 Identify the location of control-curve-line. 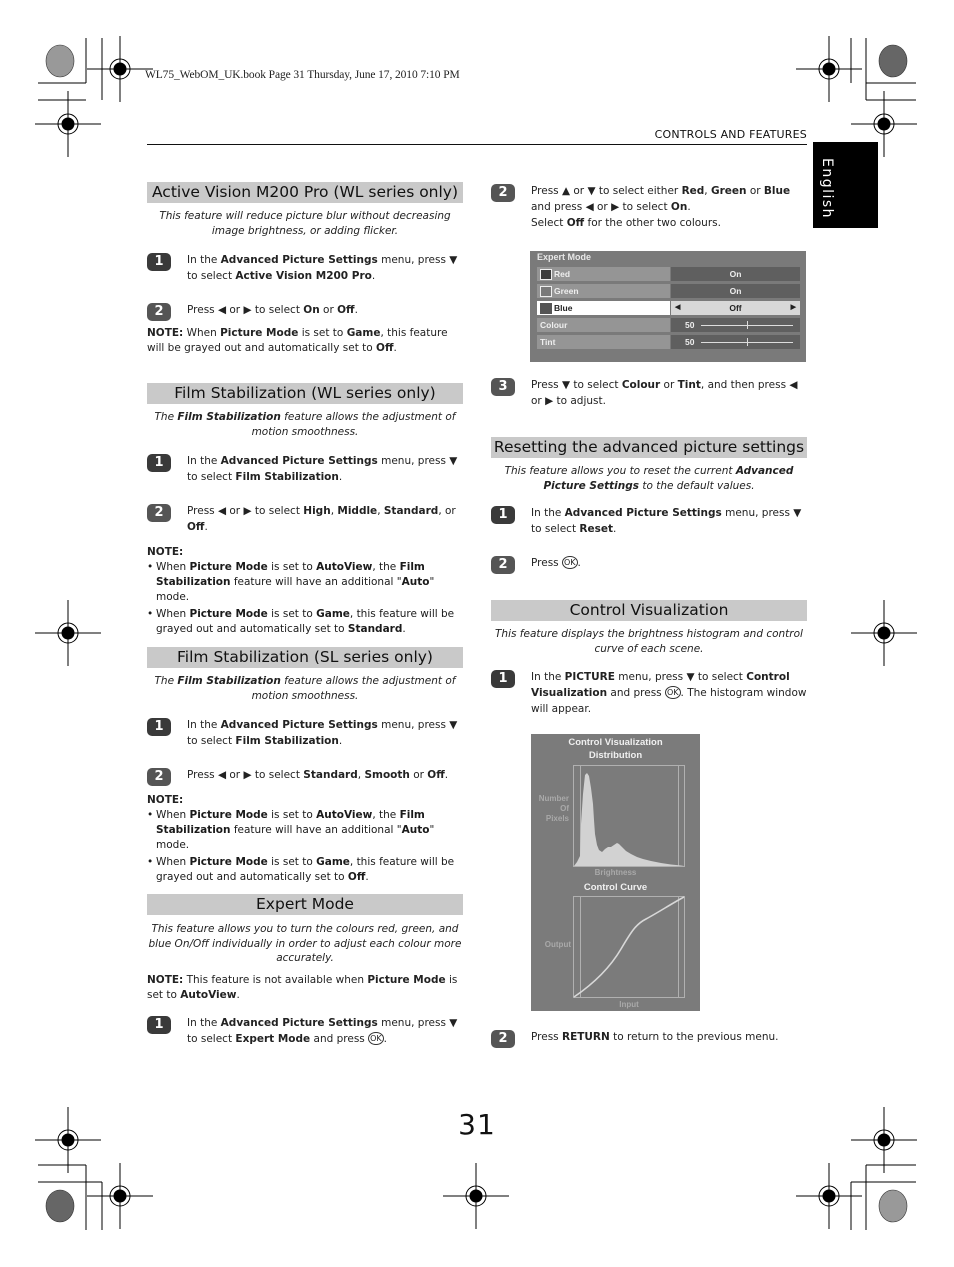
(629, 947).